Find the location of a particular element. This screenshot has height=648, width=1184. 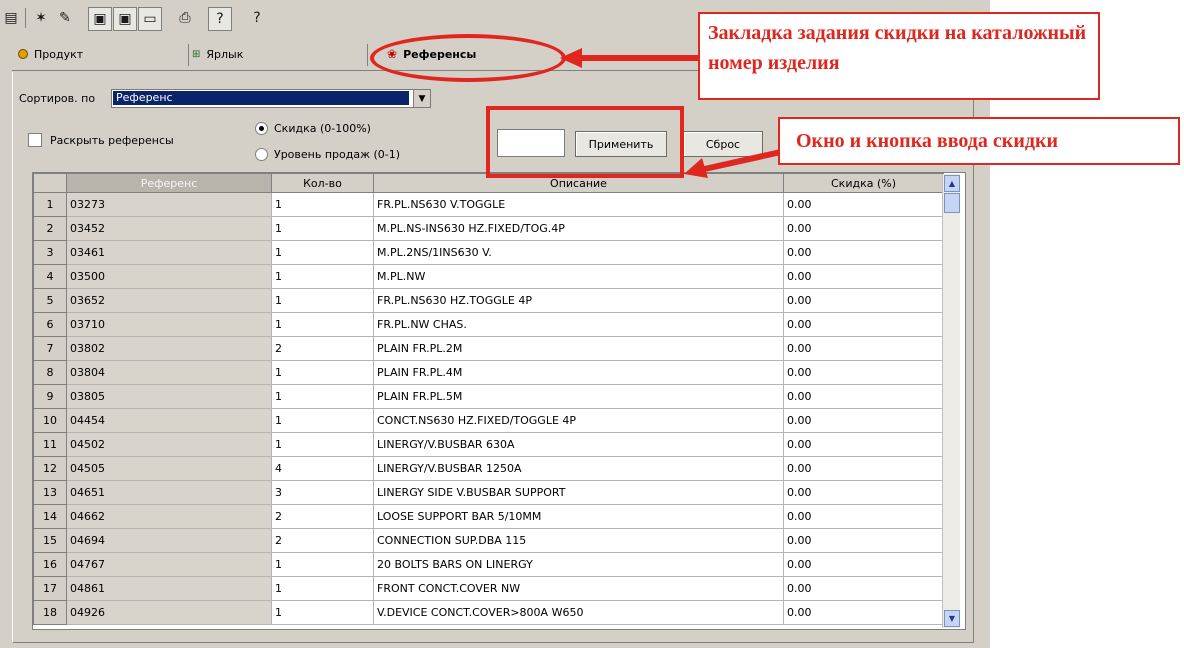

table-row: 11 04502 1 LINERGY/V.BUSBAR 630A 0.00 is located at coordinates (488, 444).